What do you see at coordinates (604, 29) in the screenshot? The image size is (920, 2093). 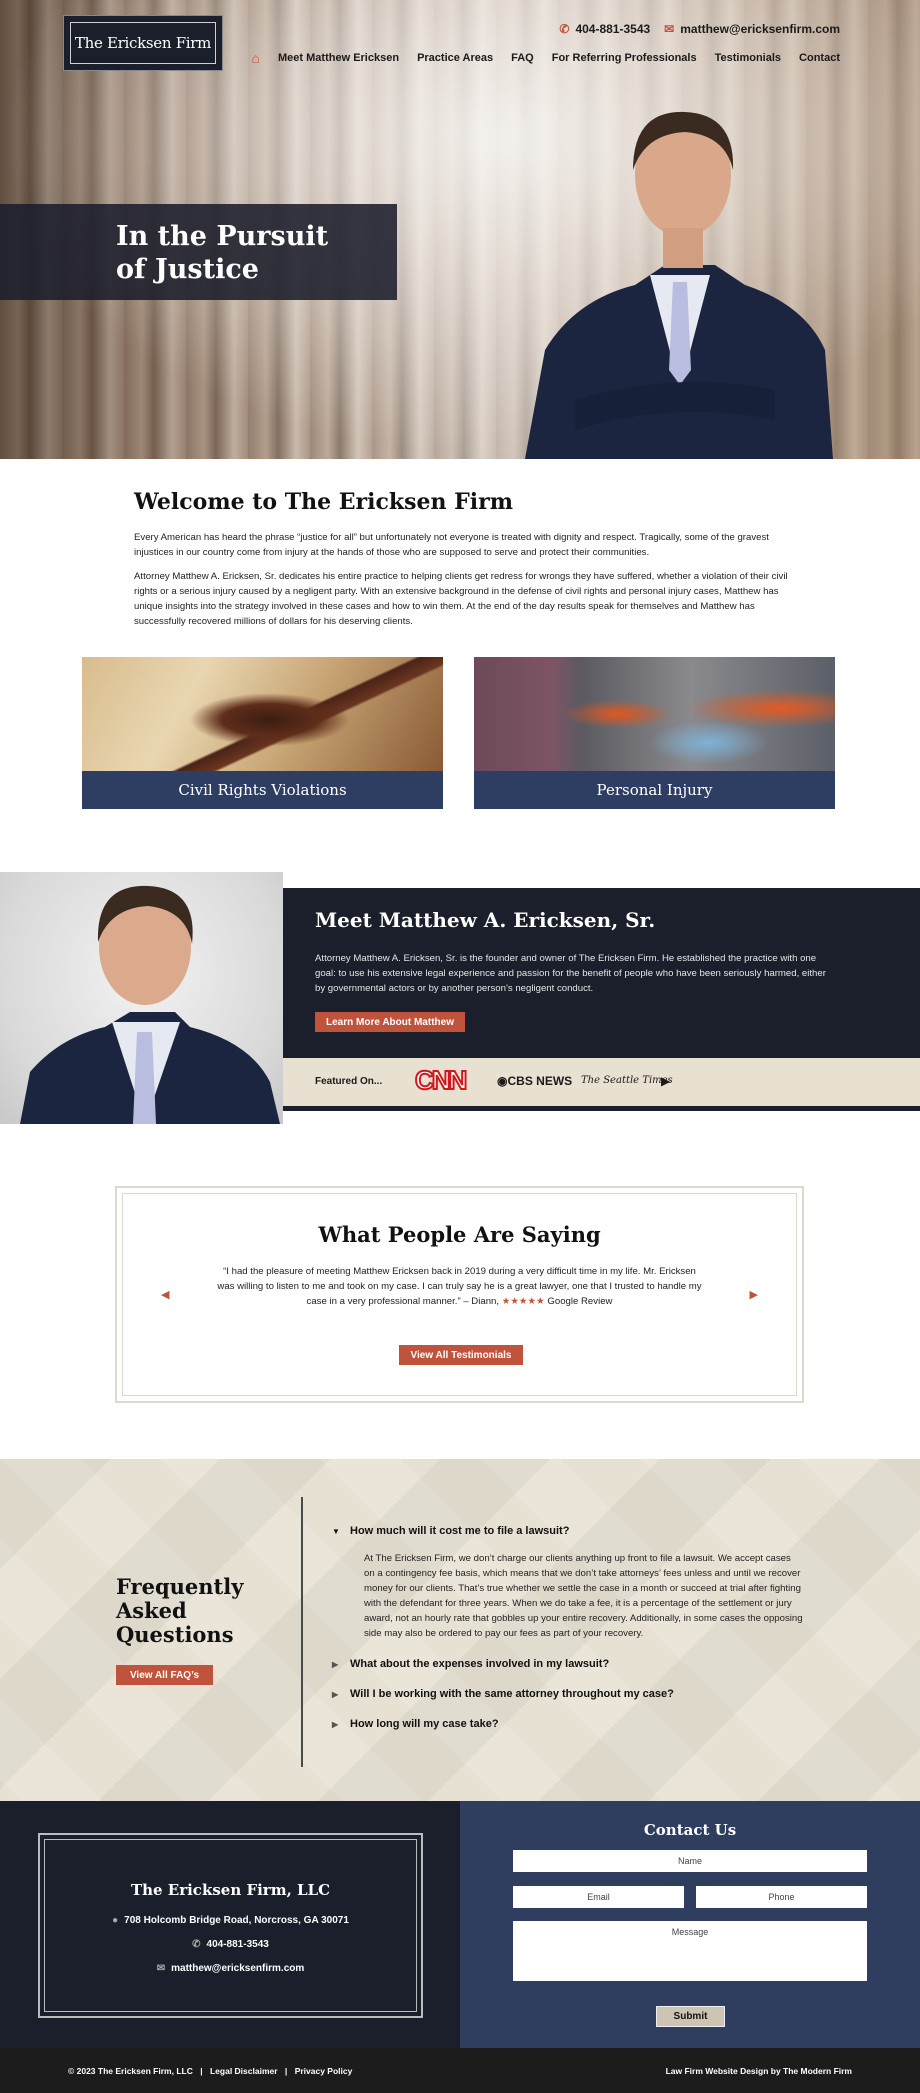 I see `header-phone-link: ✆ 404-881-3543` at bounding box center [604, 29].